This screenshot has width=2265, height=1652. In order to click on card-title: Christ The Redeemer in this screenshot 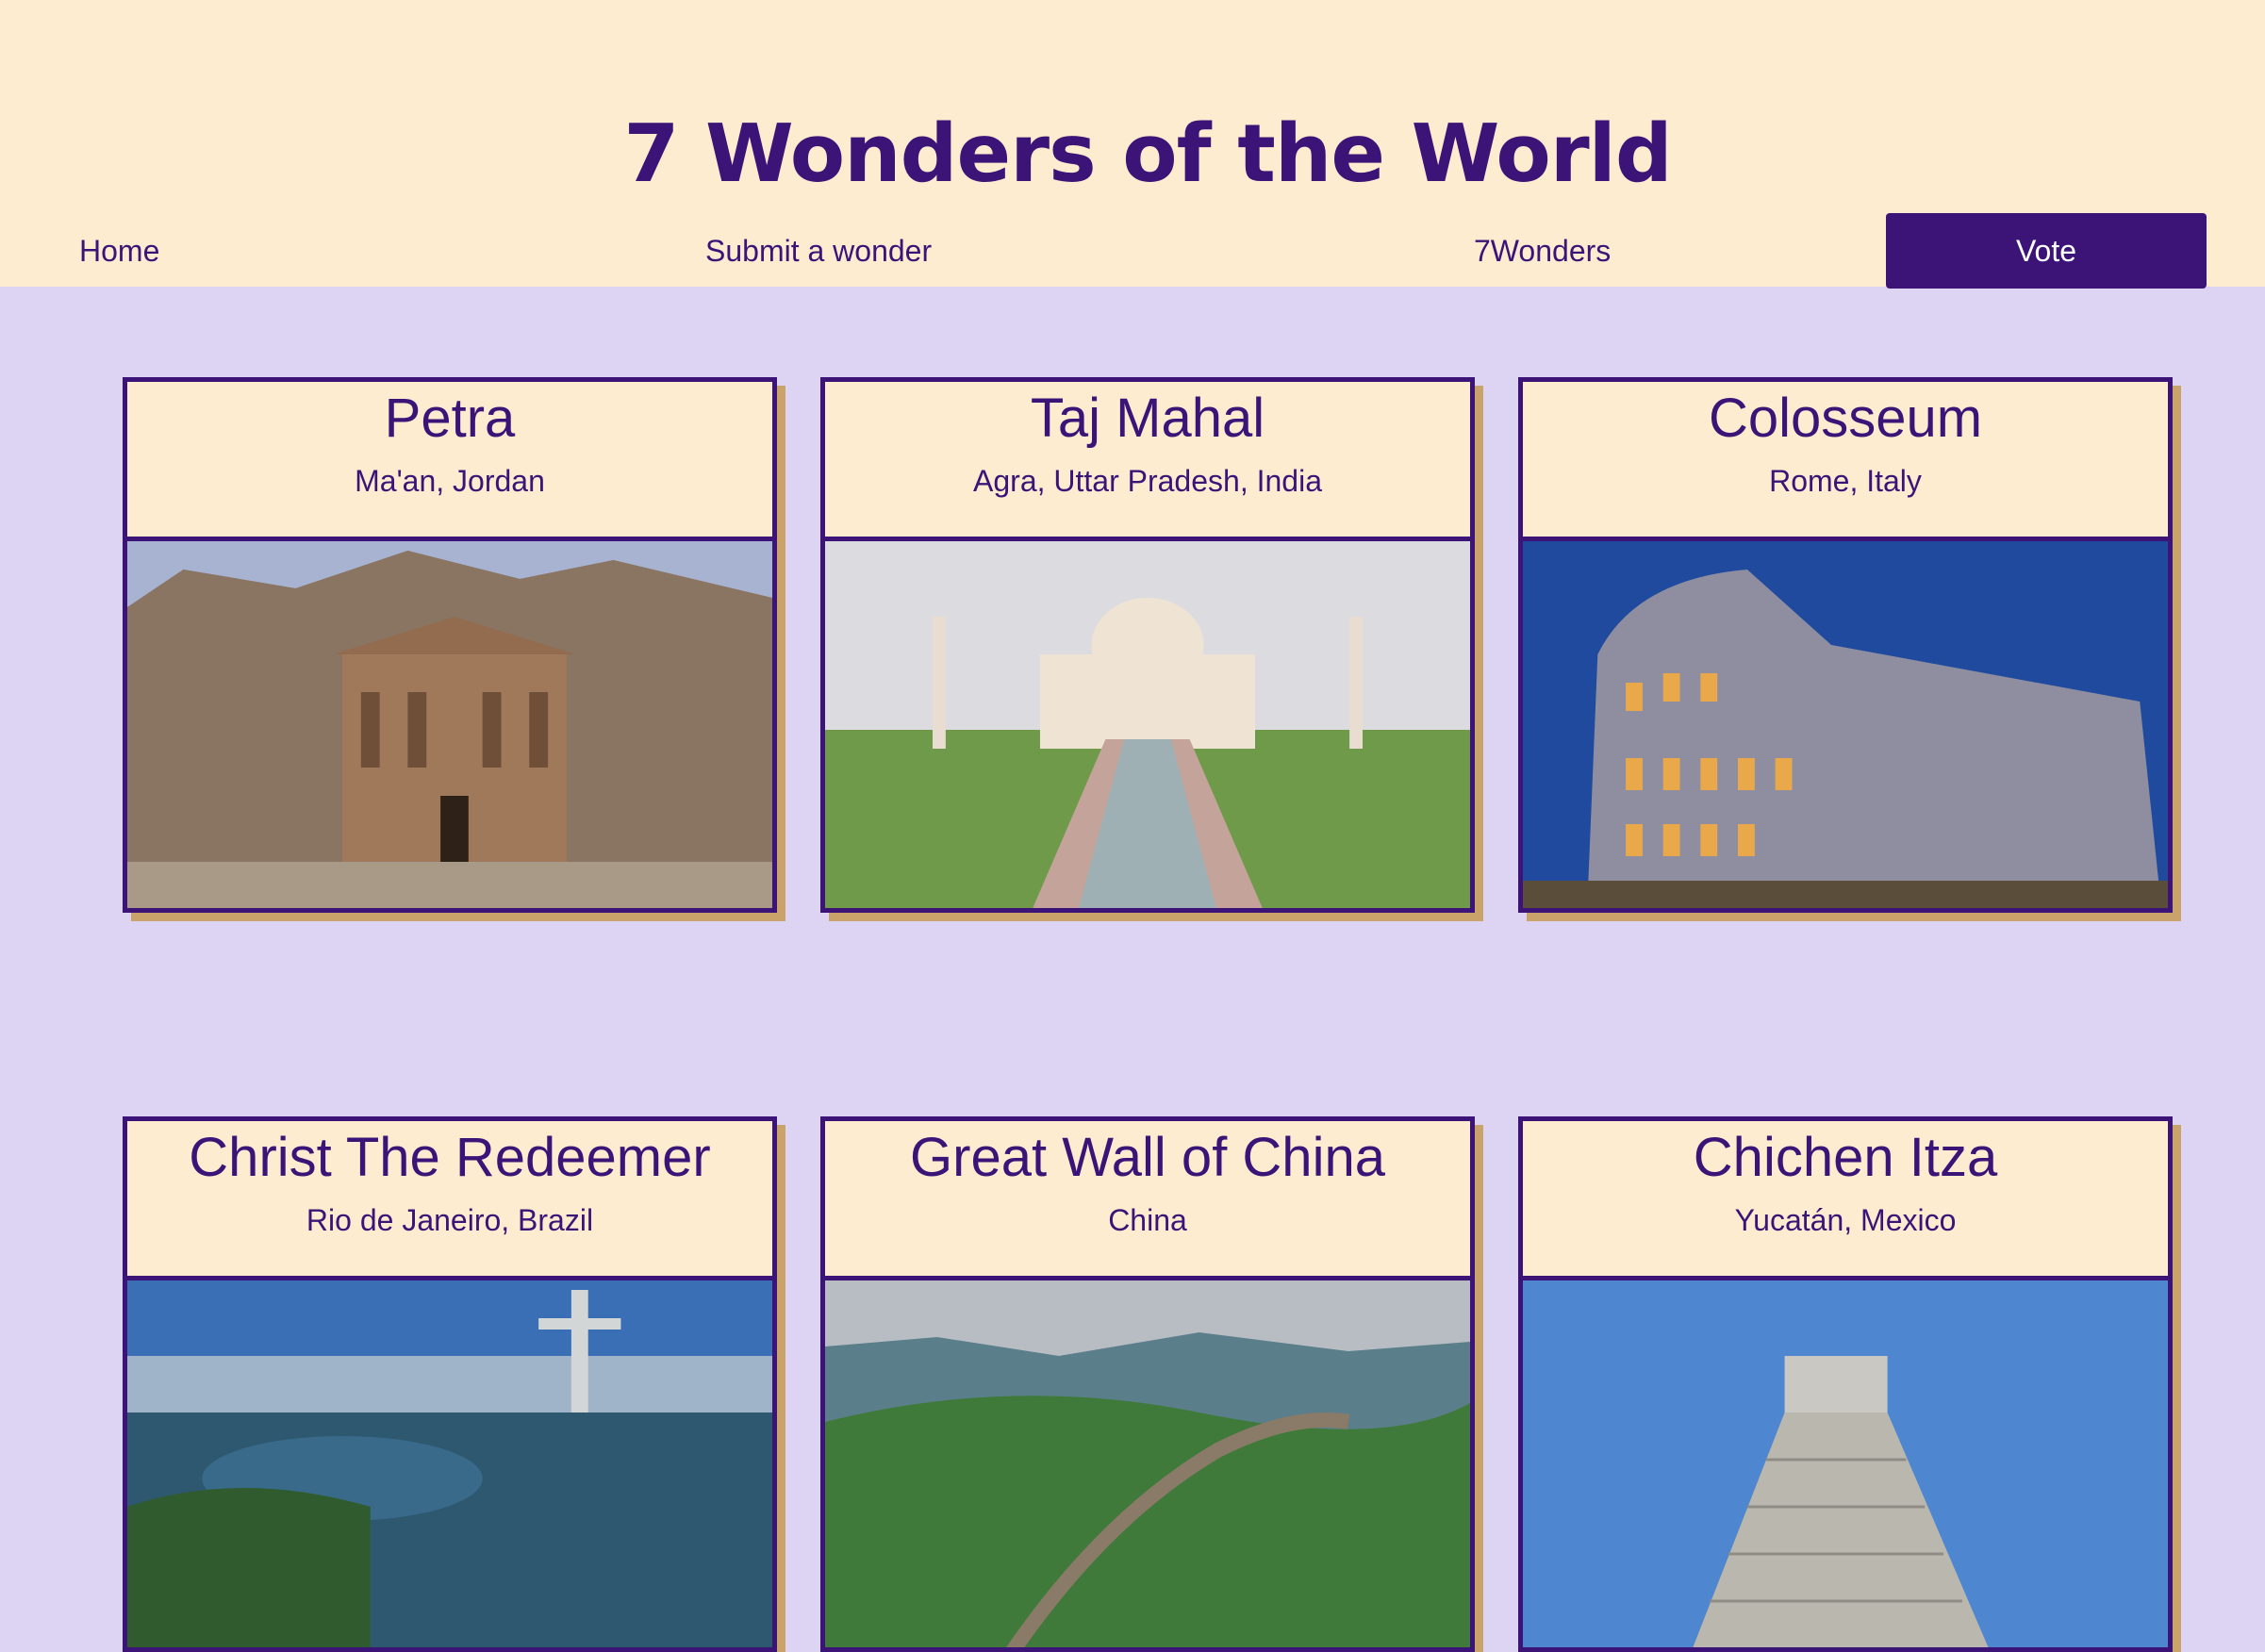, I will do `click(450, 1157)`.